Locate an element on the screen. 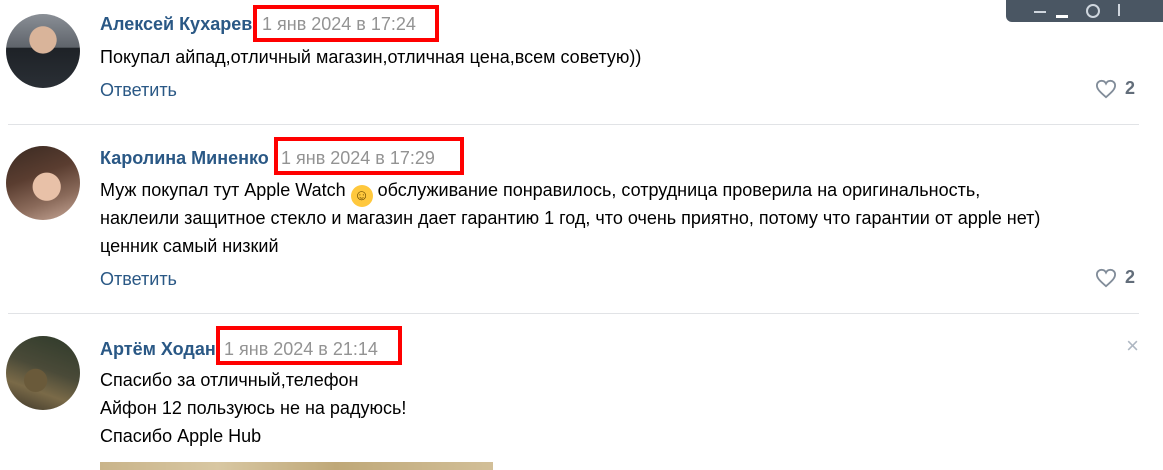 The height and width of the screenshot is (470, 1163). highlight-box is located at coordinates (309, 345).